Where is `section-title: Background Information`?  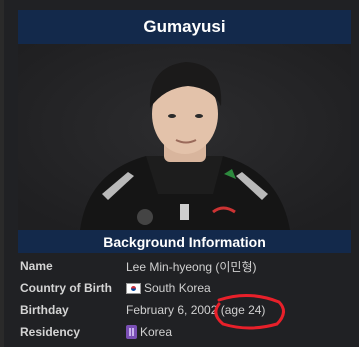
section-title: Background Information is located at coordinates (184, 241).